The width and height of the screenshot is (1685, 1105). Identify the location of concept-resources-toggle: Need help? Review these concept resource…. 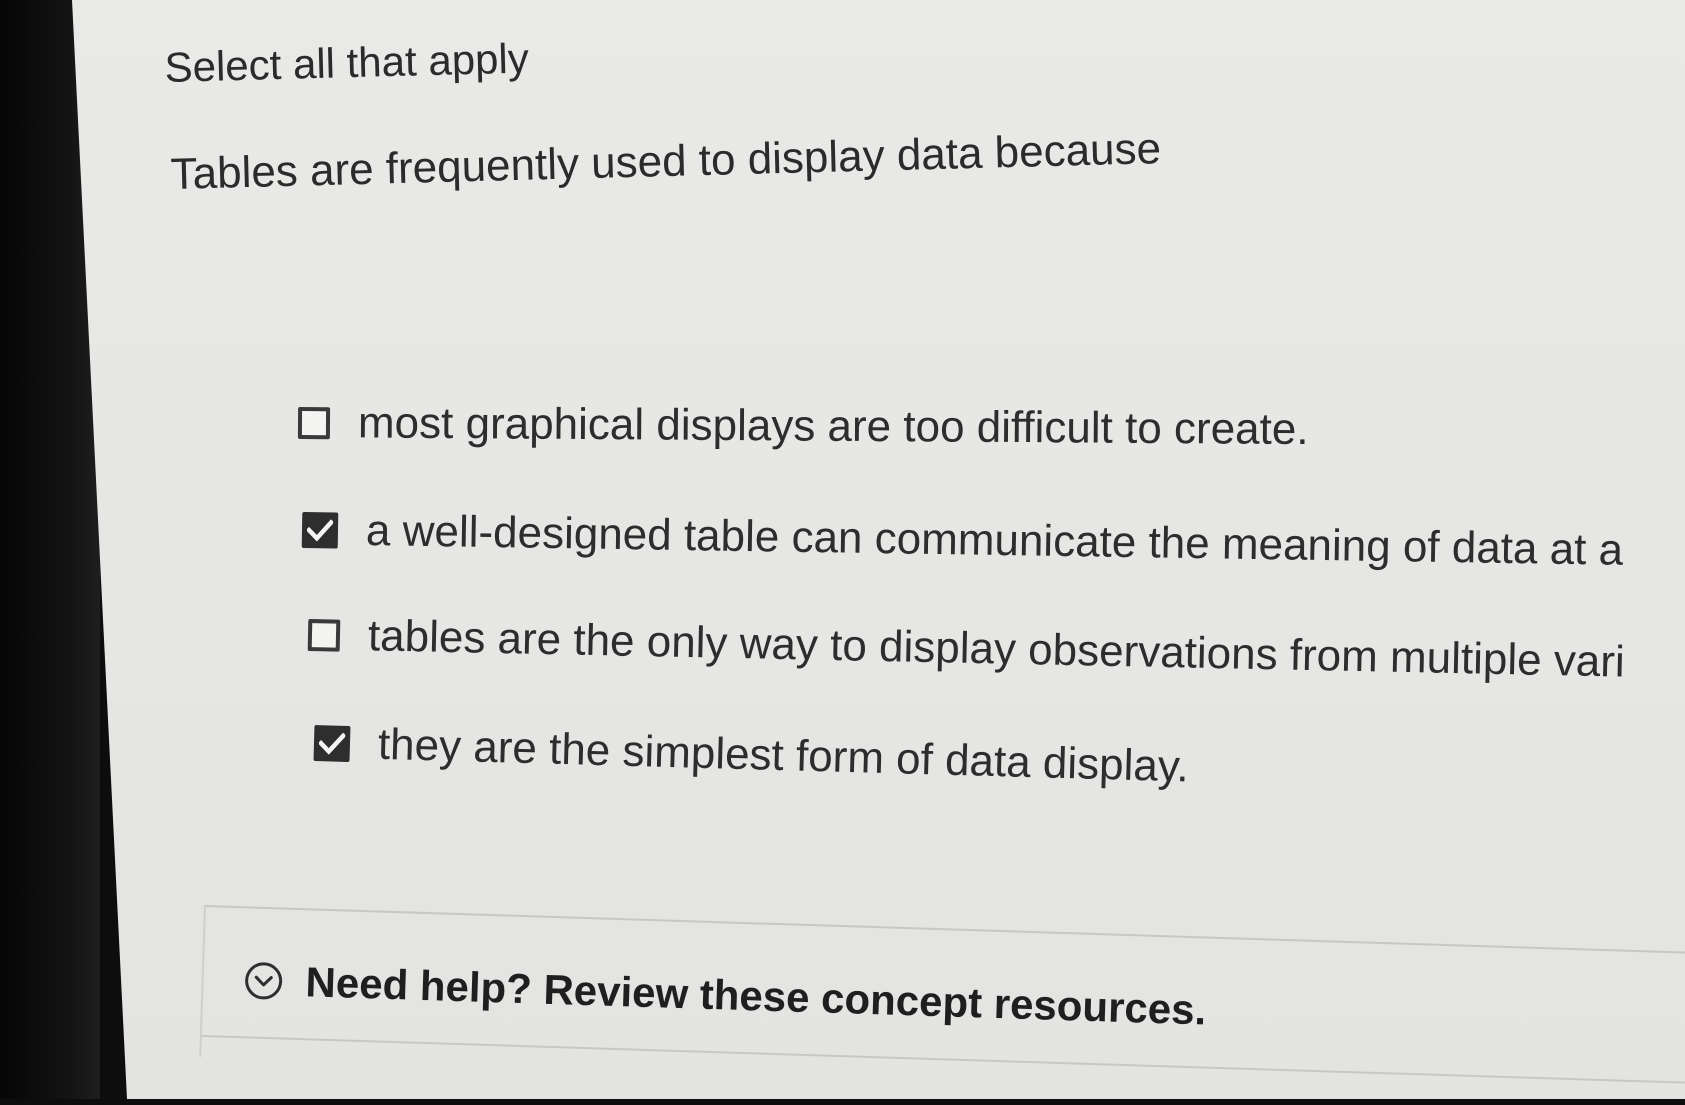
(725, 995).